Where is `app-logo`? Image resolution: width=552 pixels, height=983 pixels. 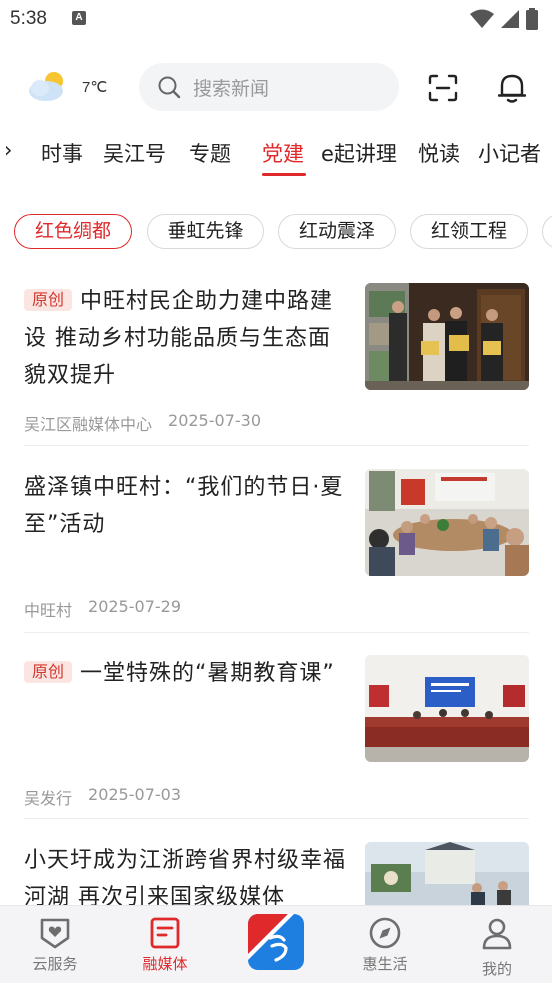 app-logo is located at coordinates (276, 942).